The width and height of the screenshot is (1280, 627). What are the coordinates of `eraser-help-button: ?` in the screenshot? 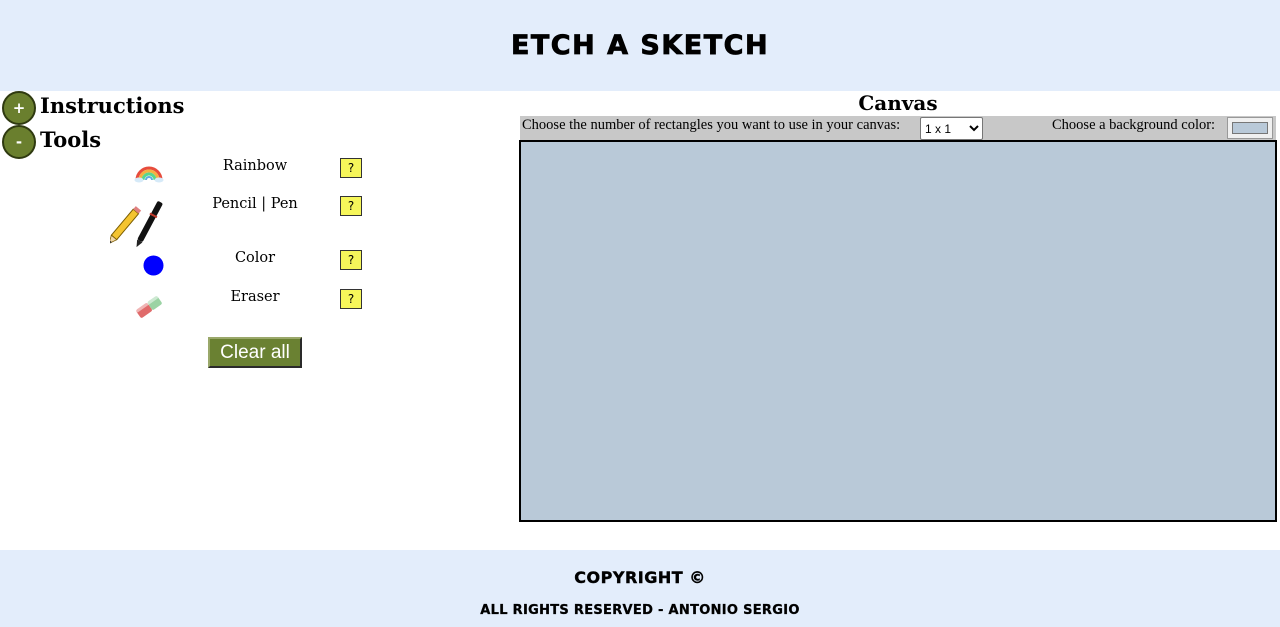 It's located at (351, 299).